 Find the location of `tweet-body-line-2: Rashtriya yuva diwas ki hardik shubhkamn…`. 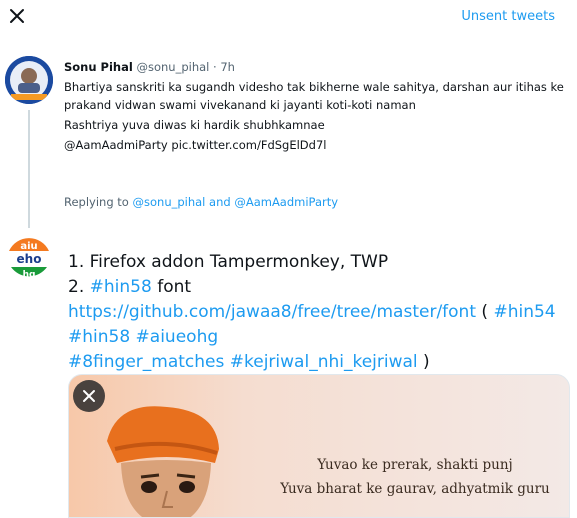

tweet-body-line-2: Rashtriya yuva diwas ki hardik shubhkamn… is located at coordinates (194, 125).